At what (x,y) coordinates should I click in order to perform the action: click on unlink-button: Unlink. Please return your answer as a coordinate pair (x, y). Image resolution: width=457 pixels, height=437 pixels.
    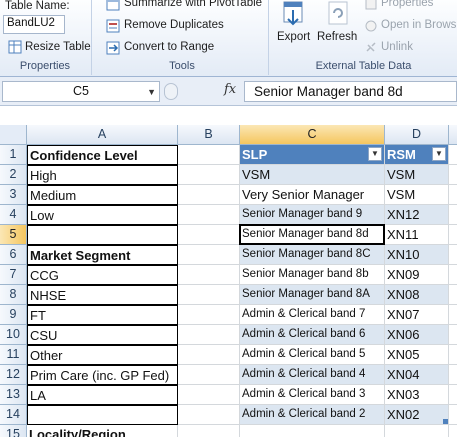
    Looking at the image, I should click on (397, 47).